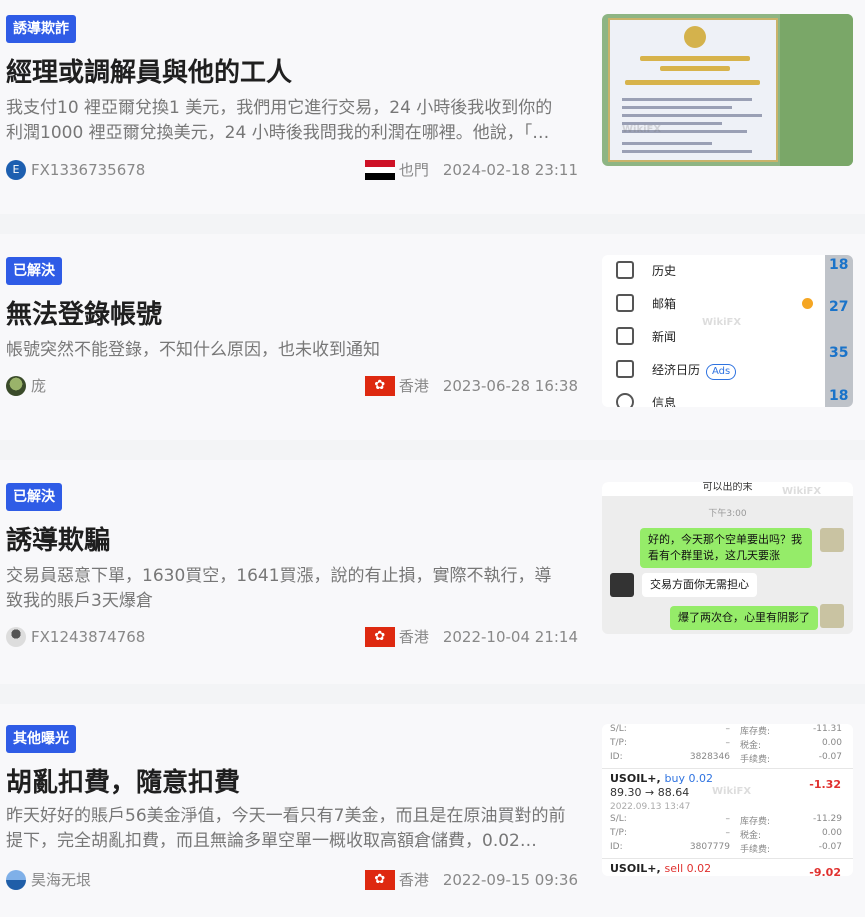 This screenshot has height=917, width=865. I want to click on author-name: FX1336735678, so click(88, 170).